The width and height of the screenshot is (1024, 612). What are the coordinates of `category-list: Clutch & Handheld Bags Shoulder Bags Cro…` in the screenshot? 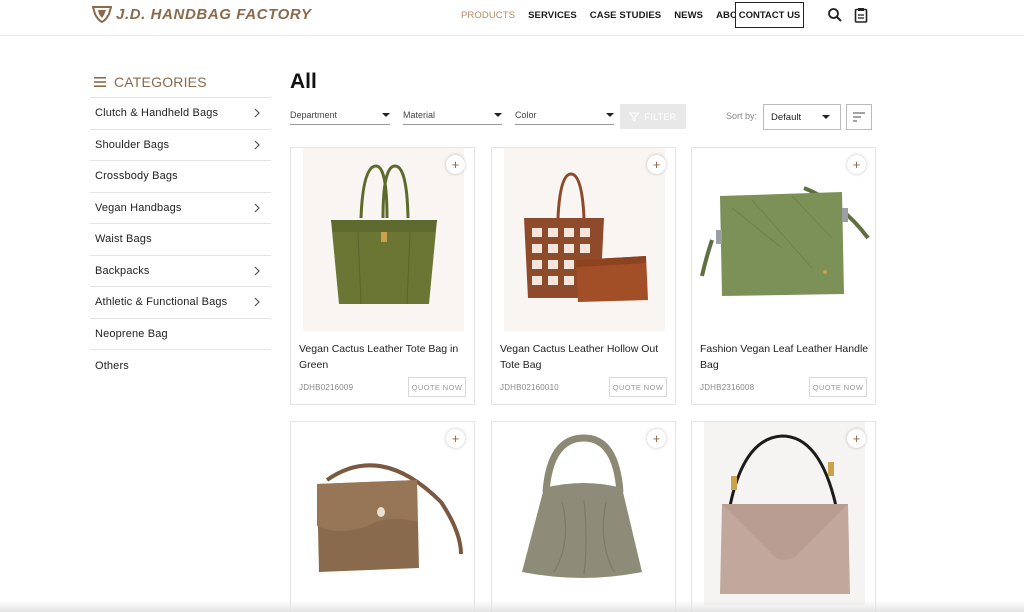 It's located at (180, 239).